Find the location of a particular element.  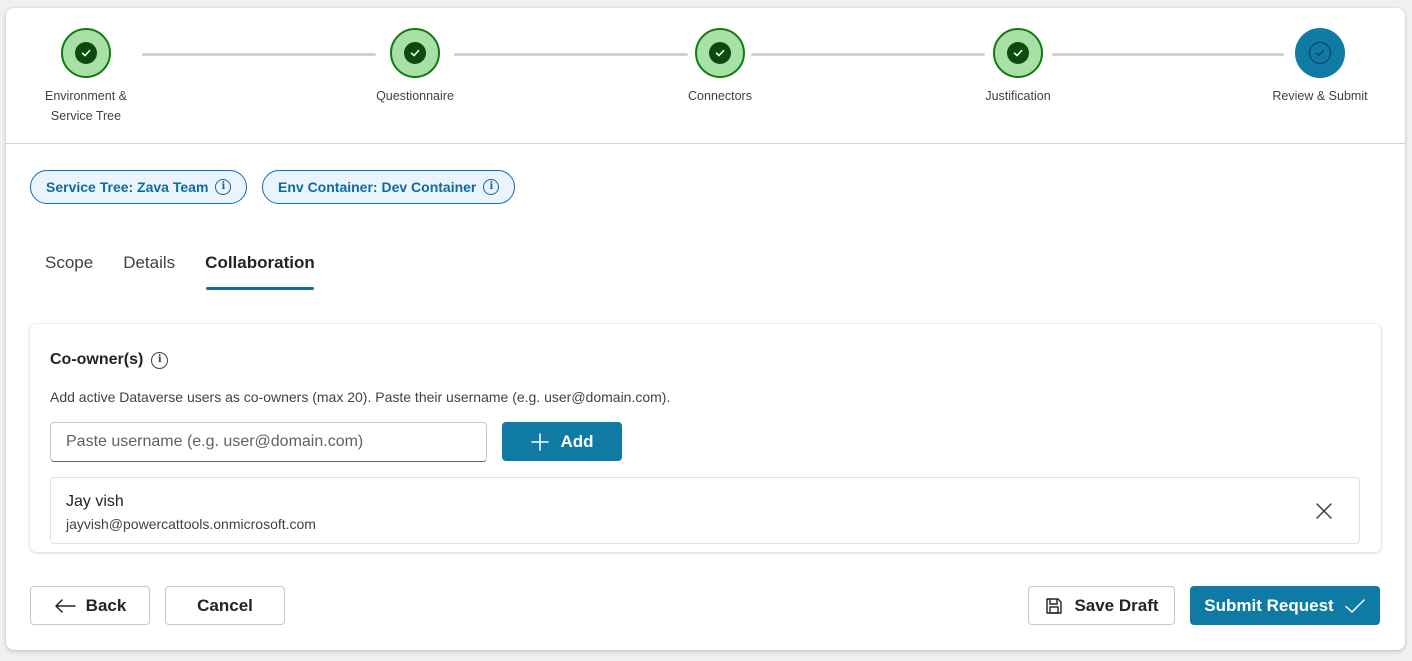

chip-label: Env Container: Dev Container is located at coordinates (377, 187).